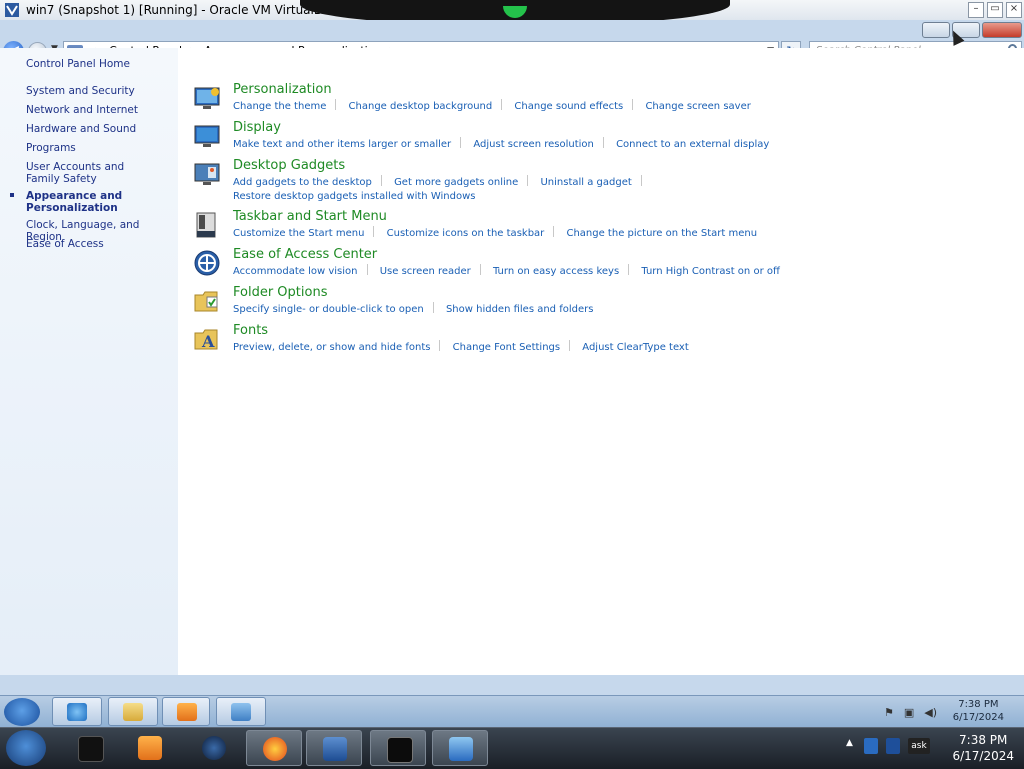 This screenshot has height=769, width=1024. I want to click on link-show-hidden-files: Show hidden files and folders, so click(520, 310).